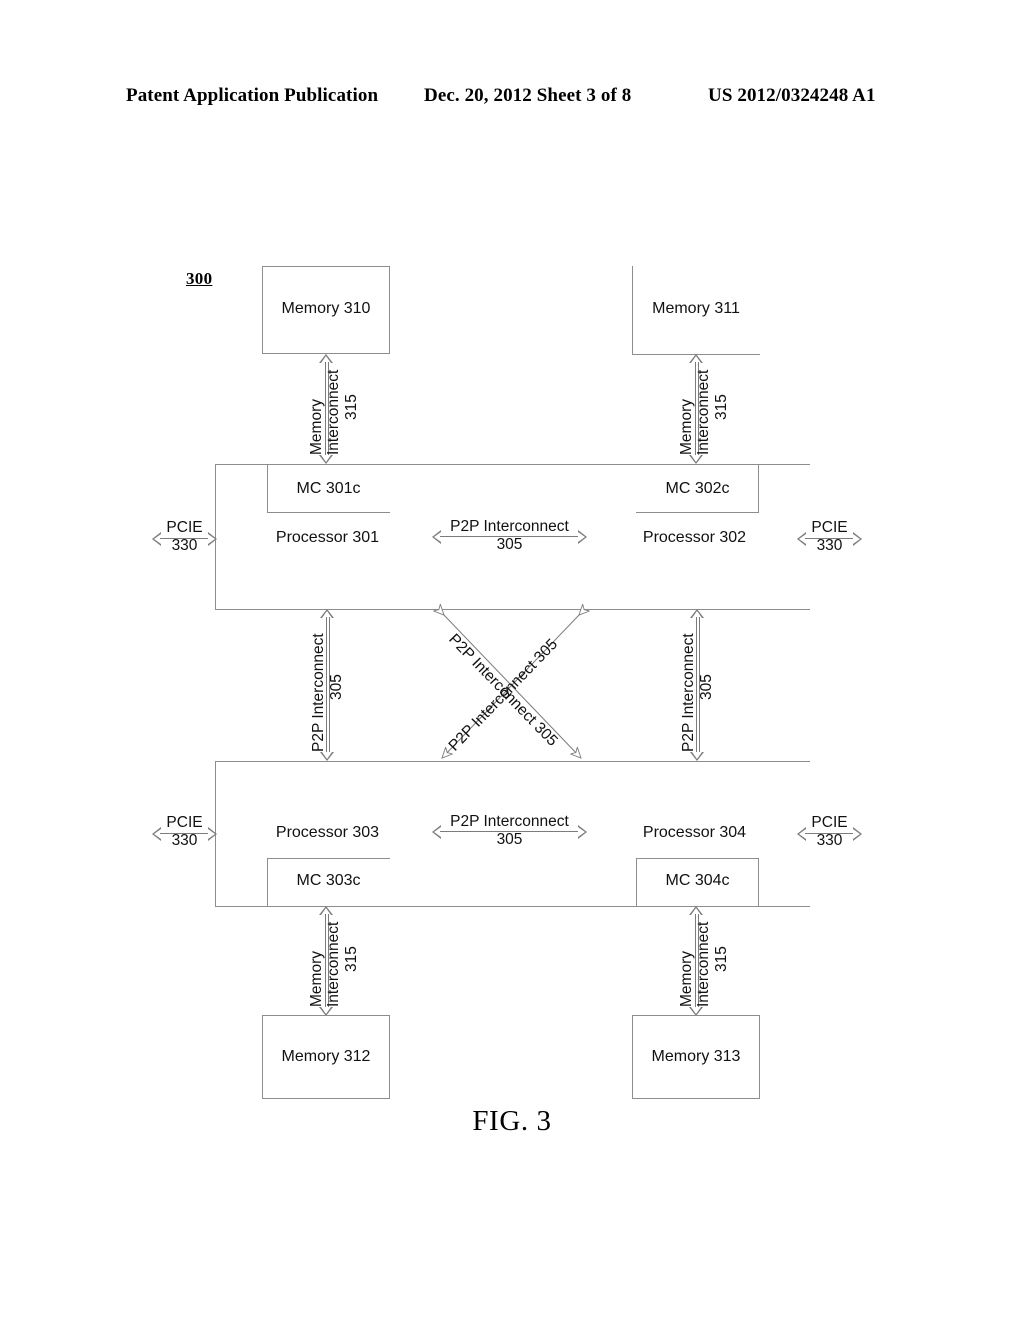 This screenshot has width=1024, height=1320. Describe the element at coordinates (327, 537) in the screenshot. I see `processor-301-label: Processor 301` at that location.